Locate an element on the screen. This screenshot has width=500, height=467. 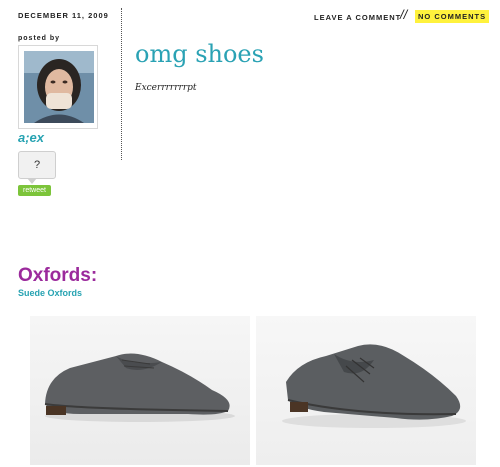
shoe-photo-angle is located at coordinates (374, 386).